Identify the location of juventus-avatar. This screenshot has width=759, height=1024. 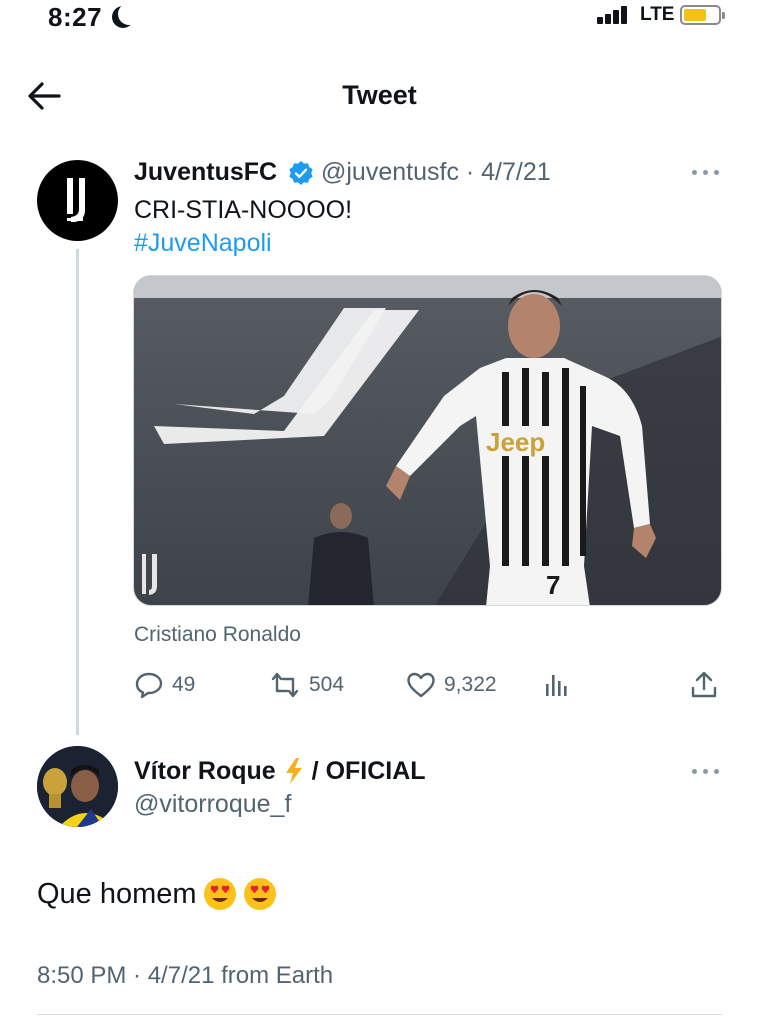
(77, 200).